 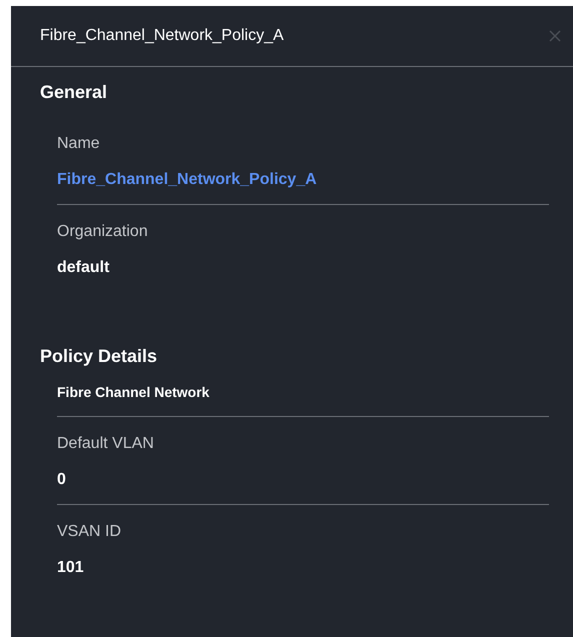 I want to click on section-heading: Policy Details, so click(x=98, y=356).